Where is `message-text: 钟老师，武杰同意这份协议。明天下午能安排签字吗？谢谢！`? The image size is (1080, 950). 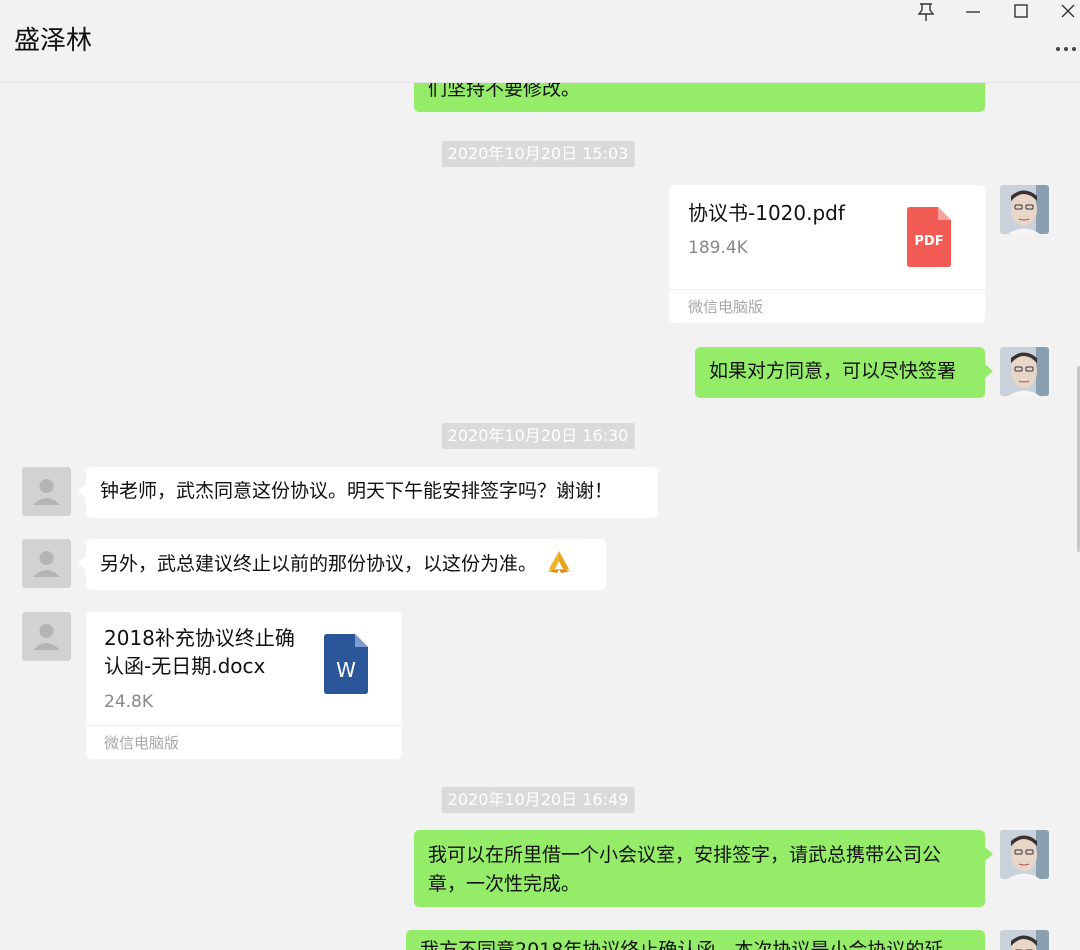
message-text: 钟老师，武杰同意这份协议。明天下午能安排签字吗？谢谢！ is located at coordinates (357, 491).